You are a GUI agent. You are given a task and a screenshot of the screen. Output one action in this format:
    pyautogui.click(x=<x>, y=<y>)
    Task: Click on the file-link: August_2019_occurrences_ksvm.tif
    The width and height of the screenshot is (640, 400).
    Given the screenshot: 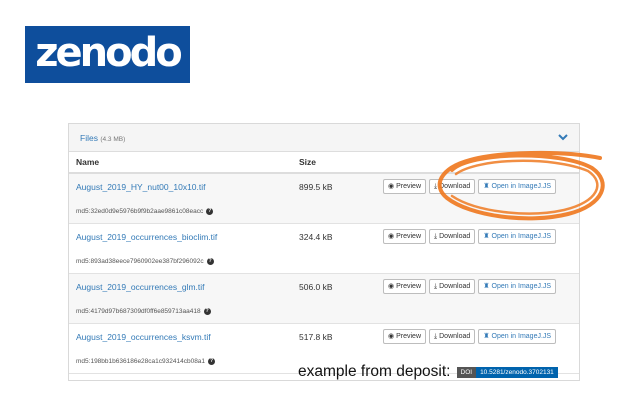 What is the action you would take?
    pyautogui.click(x=184, y=337)
    